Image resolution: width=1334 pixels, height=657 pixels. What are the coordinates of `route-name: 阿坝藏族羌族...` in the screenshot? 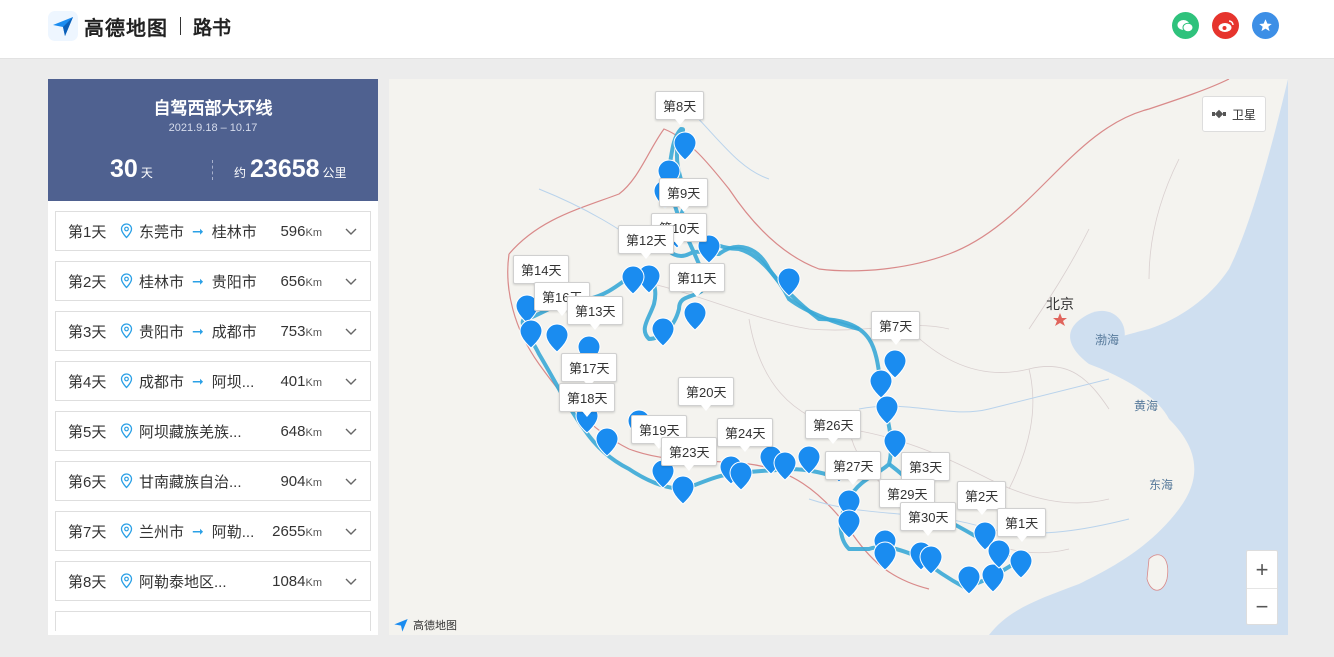 It's located at (190, 432).